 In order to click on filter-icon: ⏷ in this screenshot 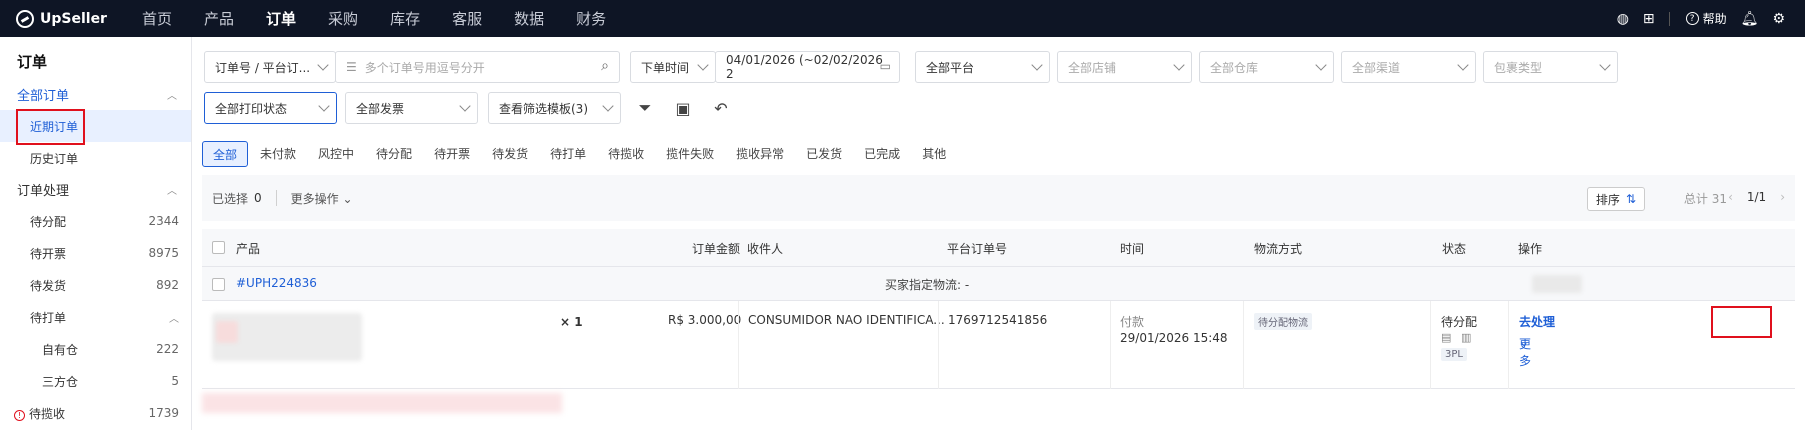, I will do `click(645, 108)`.